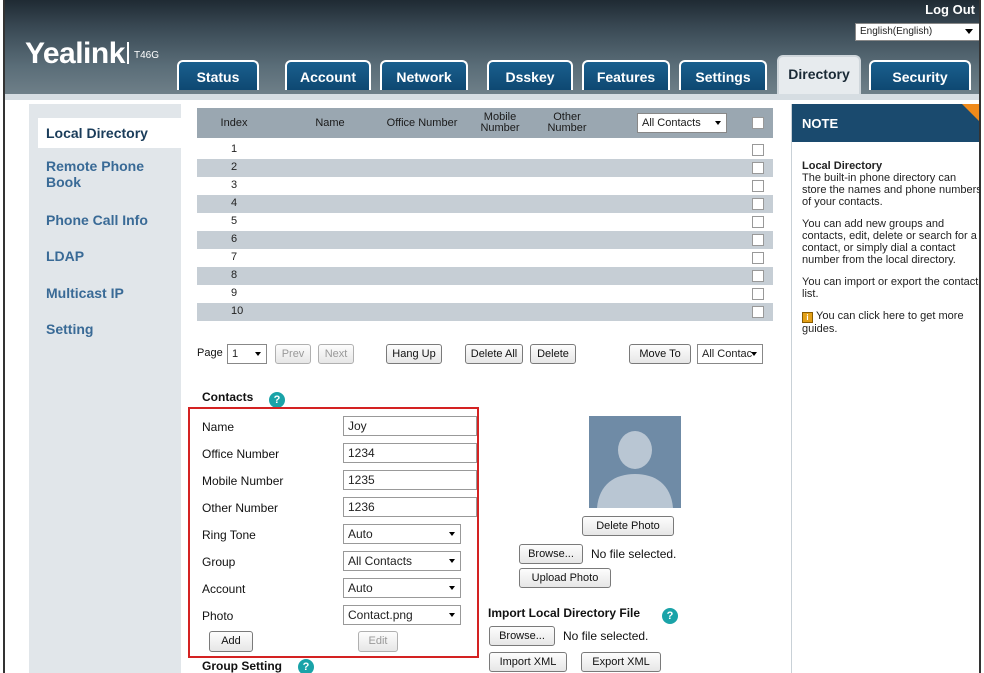  Describe the element at coordinates (109, 133) in the screenshot. I see `sidebar-item-local-directory: Local Directory` at that location.